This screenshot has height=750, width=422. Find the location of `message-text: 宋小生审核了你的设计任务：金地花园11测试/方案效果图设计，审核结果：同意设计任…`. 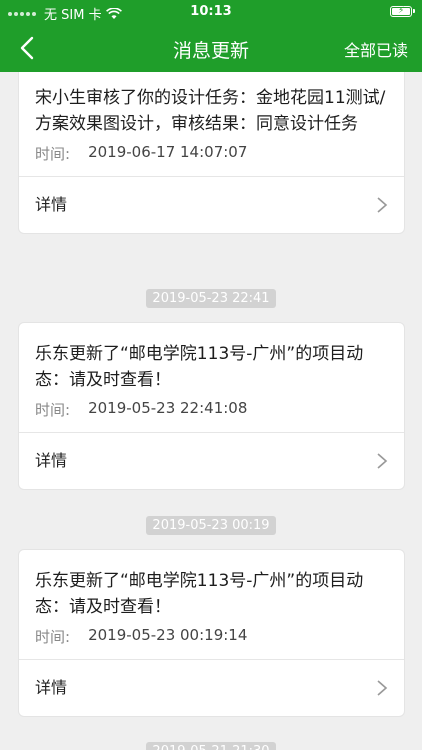

message-text: 宋小生审核了你的设计任务：金地花园11测试/方案效果图设计，审核结果：同意设计任… is located at coordinates (210, 111).